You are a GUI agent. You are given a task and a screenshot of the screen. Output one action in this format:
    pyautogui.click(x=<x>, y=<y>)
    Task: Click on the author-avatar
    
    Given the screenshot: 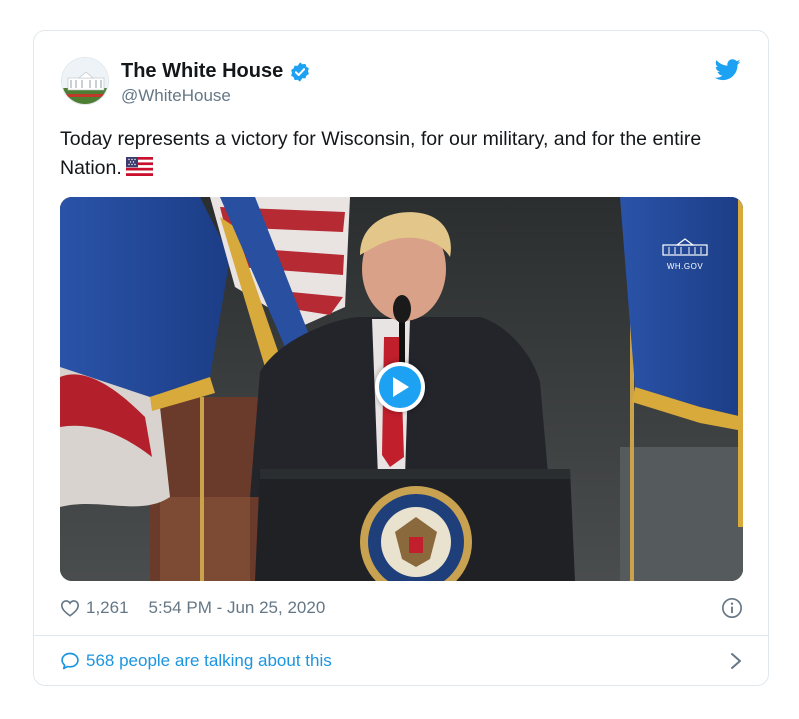 What is the action you would take?
    pyautogui.click(x=85, y=81)
    